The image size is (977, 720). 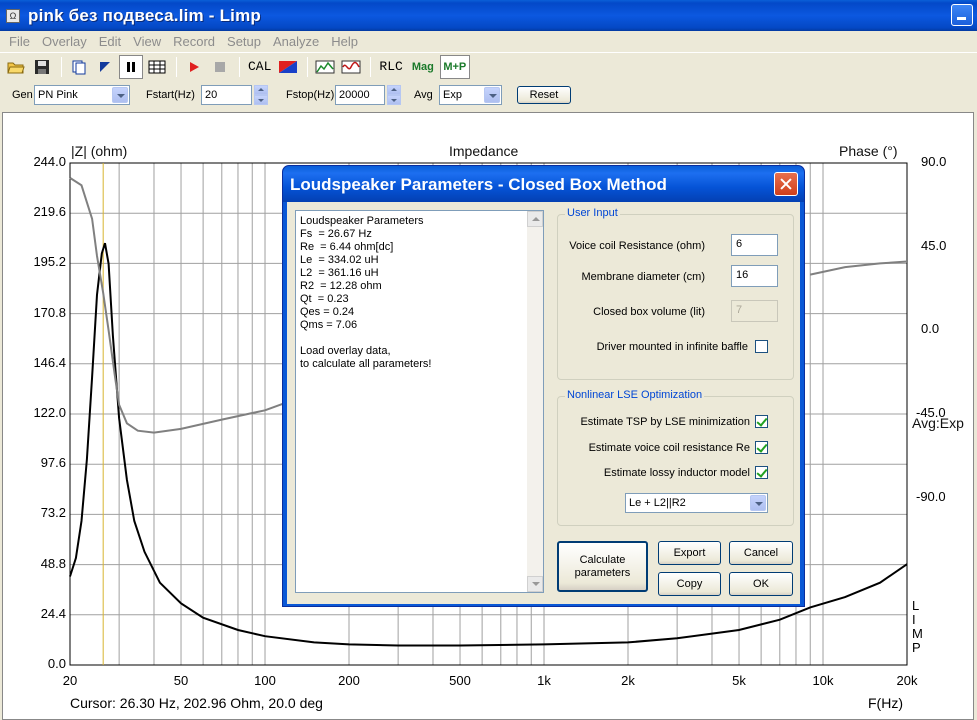 What do you see at coordinates (535, 219) in the screenshot?
I see `scroll-up-icon` at bounding box center [535, 219].